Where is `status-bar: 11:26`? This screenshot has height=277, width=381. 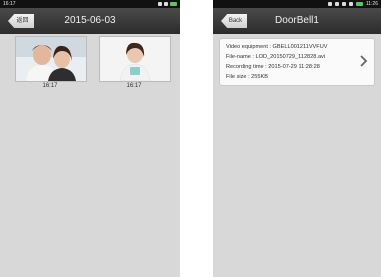
status-bar: 11:26 is located at coordinates (297, 4).